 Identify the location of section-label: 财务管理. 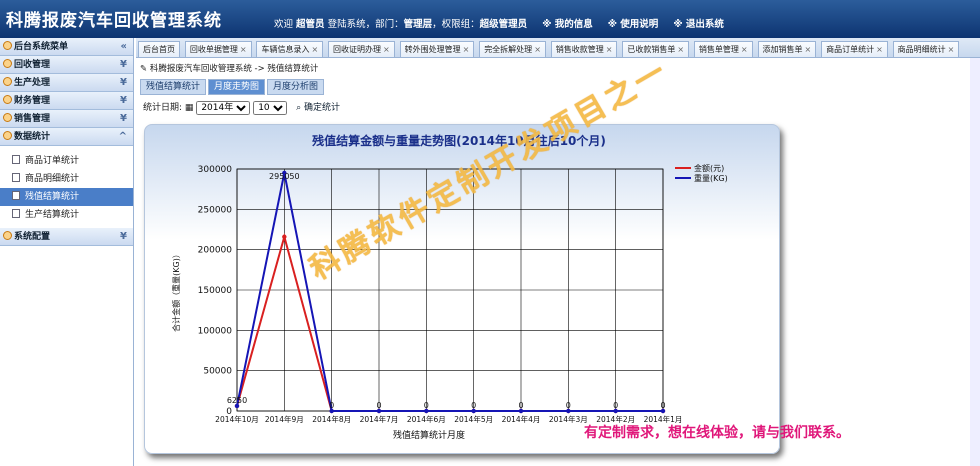
(32, 101).